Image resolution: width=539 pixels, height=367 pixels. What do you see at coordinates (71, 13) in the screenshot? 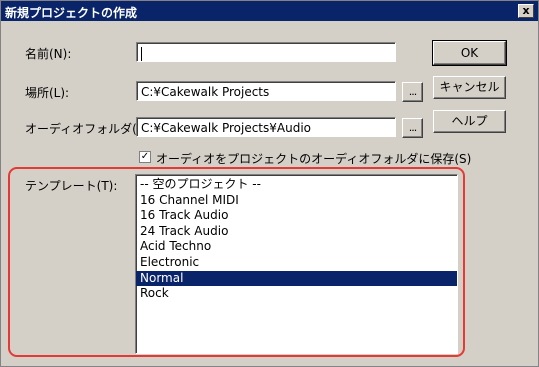
I see `dialog-title: 新規プロジェクトの作成` at bounding box center [71, 13].